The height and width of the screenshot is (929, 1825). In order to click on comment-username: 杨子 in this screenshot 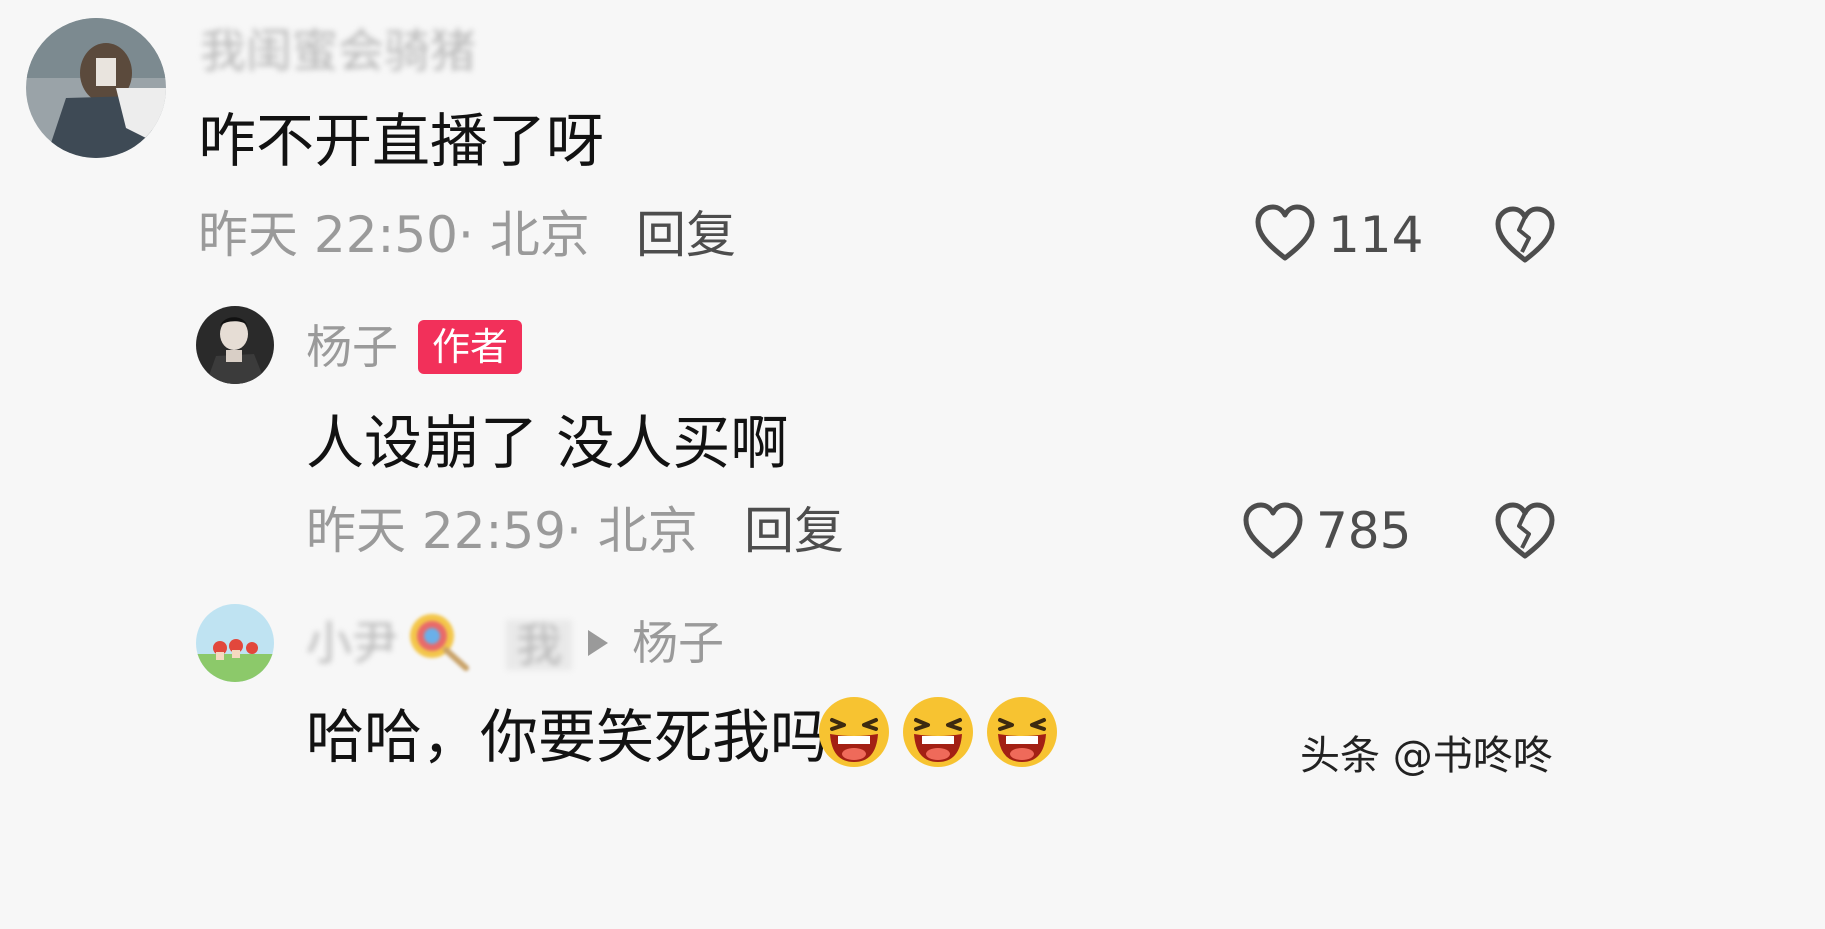, I will do `click(352, 347)`.